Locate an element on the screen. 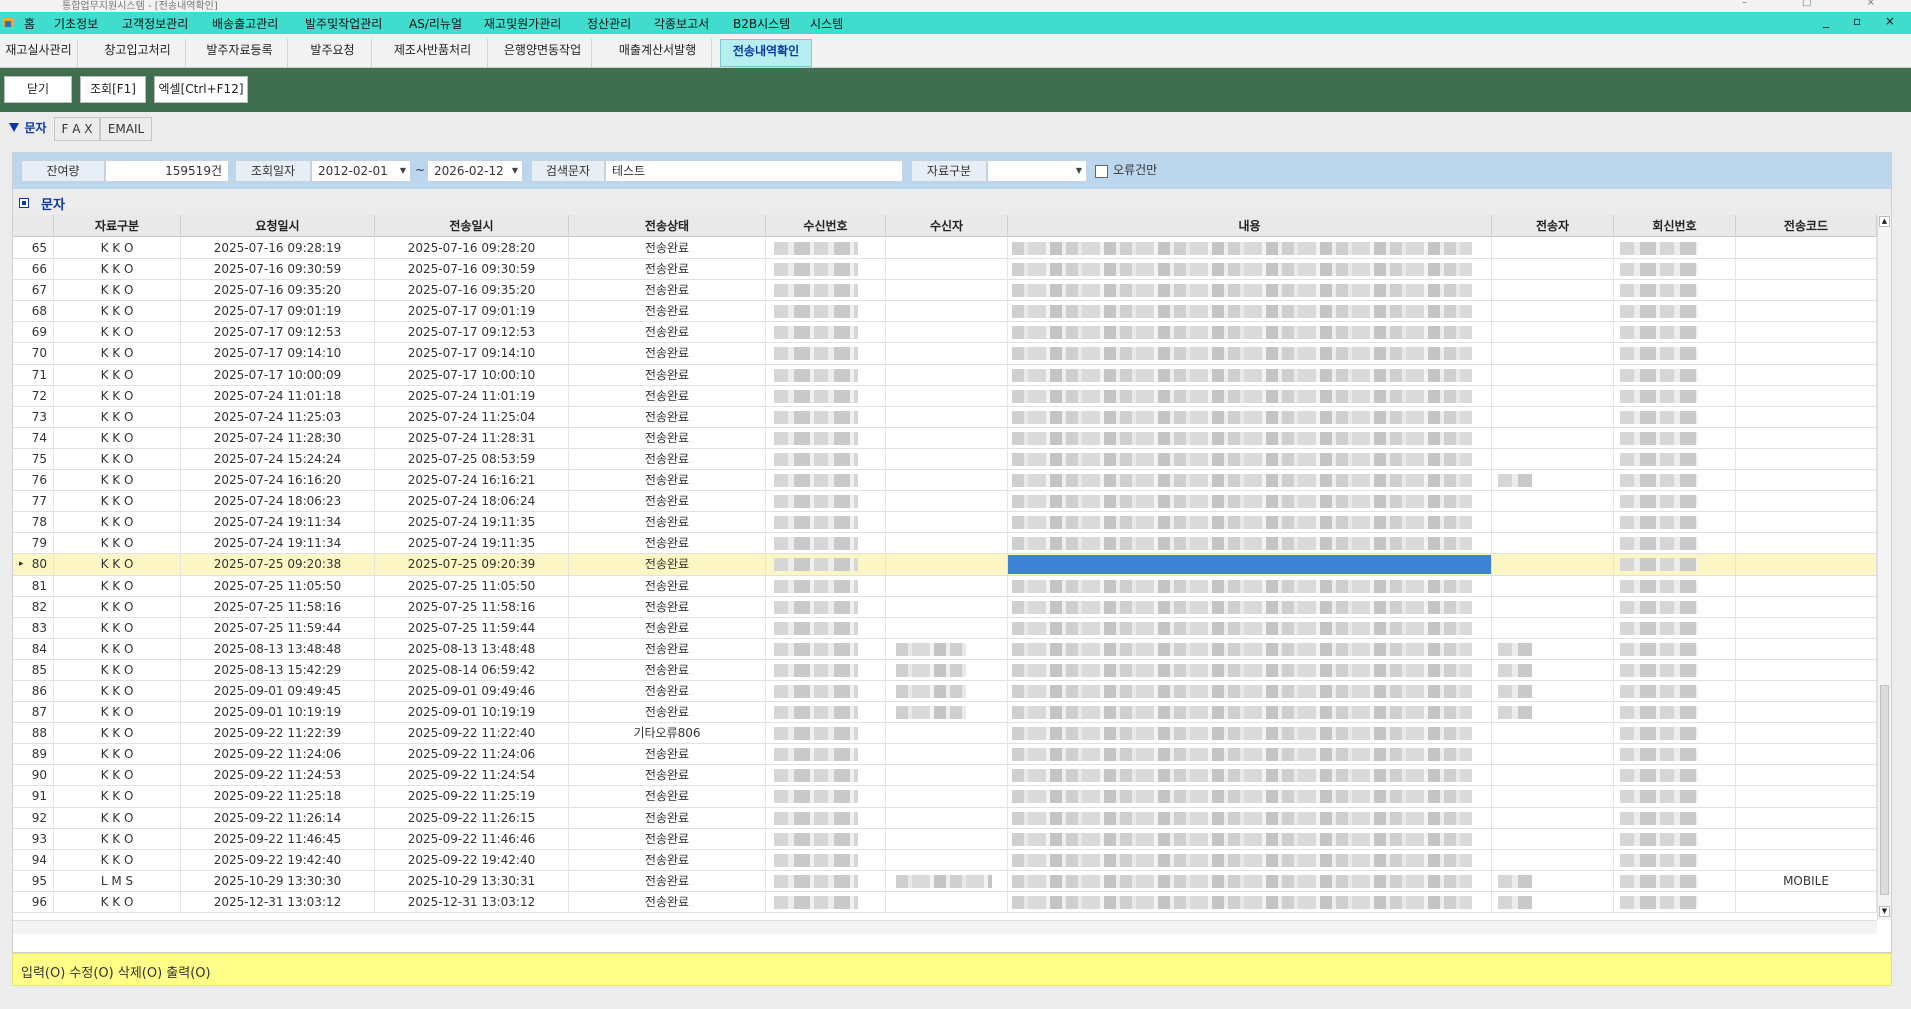 The height and width of the screenshot is (1009, 1911). cell-rownum: 94 is located at coordinates (33, 860).